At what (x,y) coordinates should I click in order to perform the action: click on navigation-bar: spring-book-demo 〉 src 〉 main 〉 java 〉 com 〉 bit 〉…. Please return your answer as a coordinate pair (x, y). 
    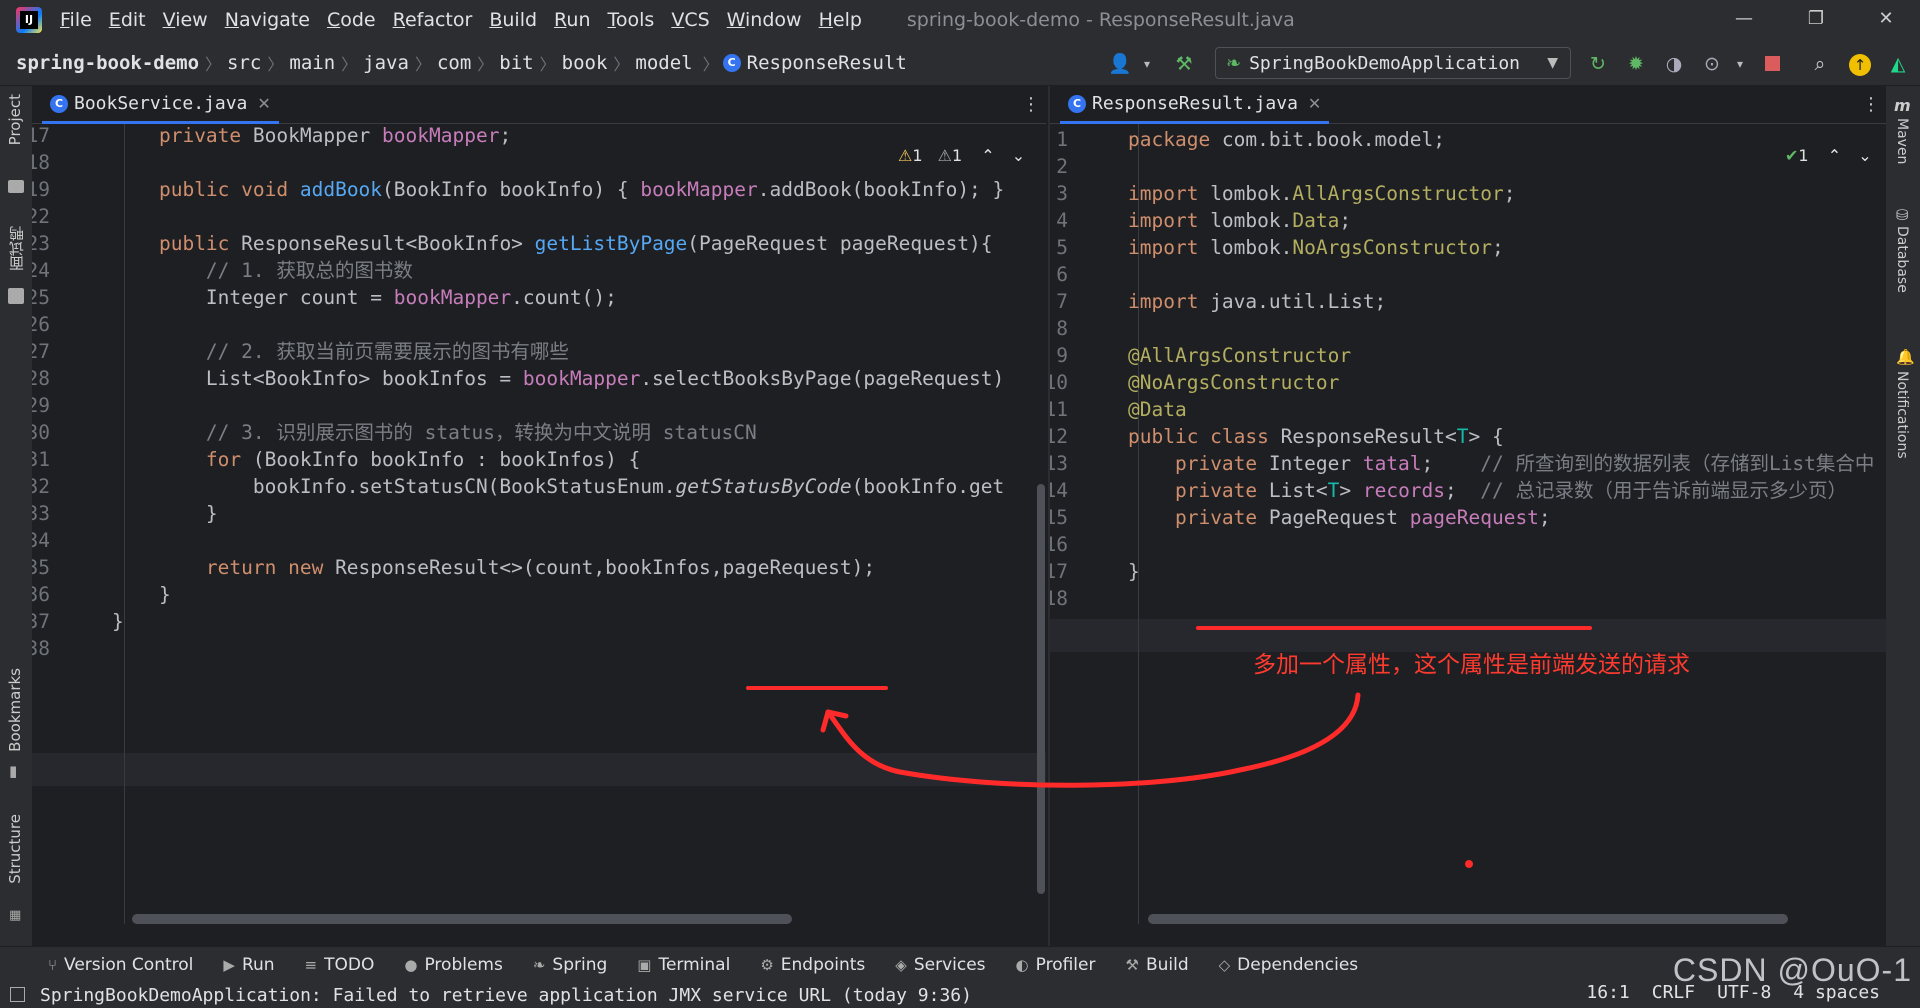
    Looking at the image, I should click on (960, 63).